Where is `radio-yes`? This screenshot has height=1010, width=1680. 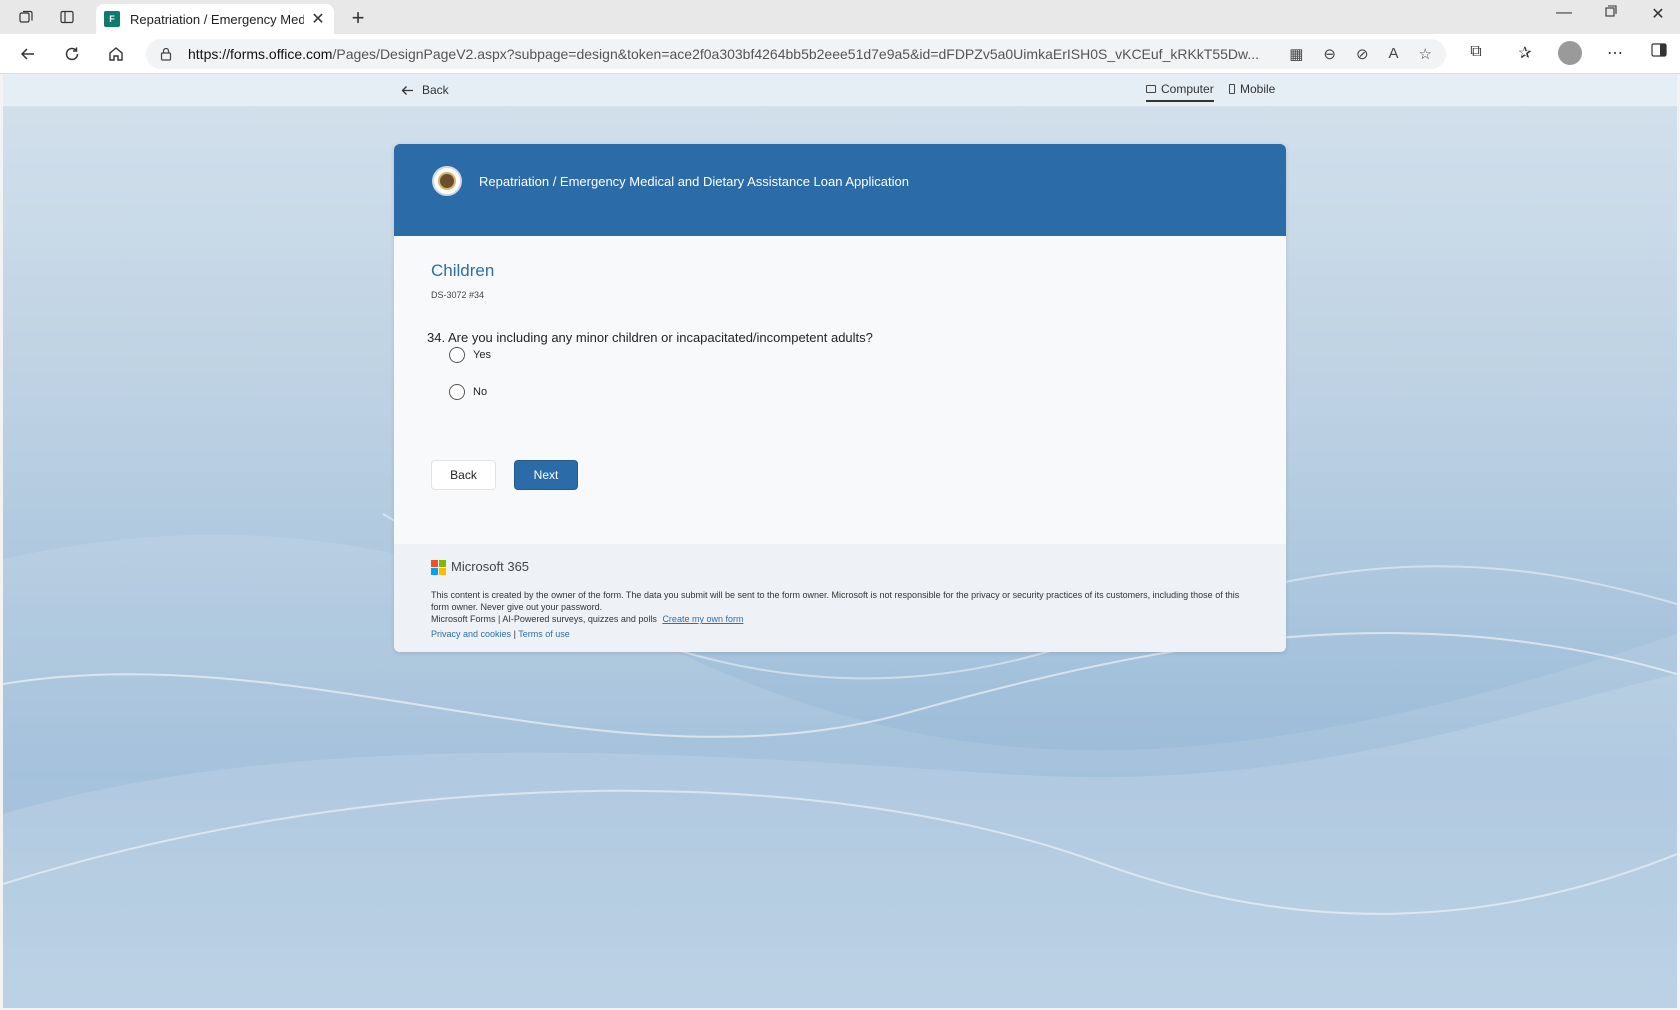
radio-yes is located at coordinates (457, 355).